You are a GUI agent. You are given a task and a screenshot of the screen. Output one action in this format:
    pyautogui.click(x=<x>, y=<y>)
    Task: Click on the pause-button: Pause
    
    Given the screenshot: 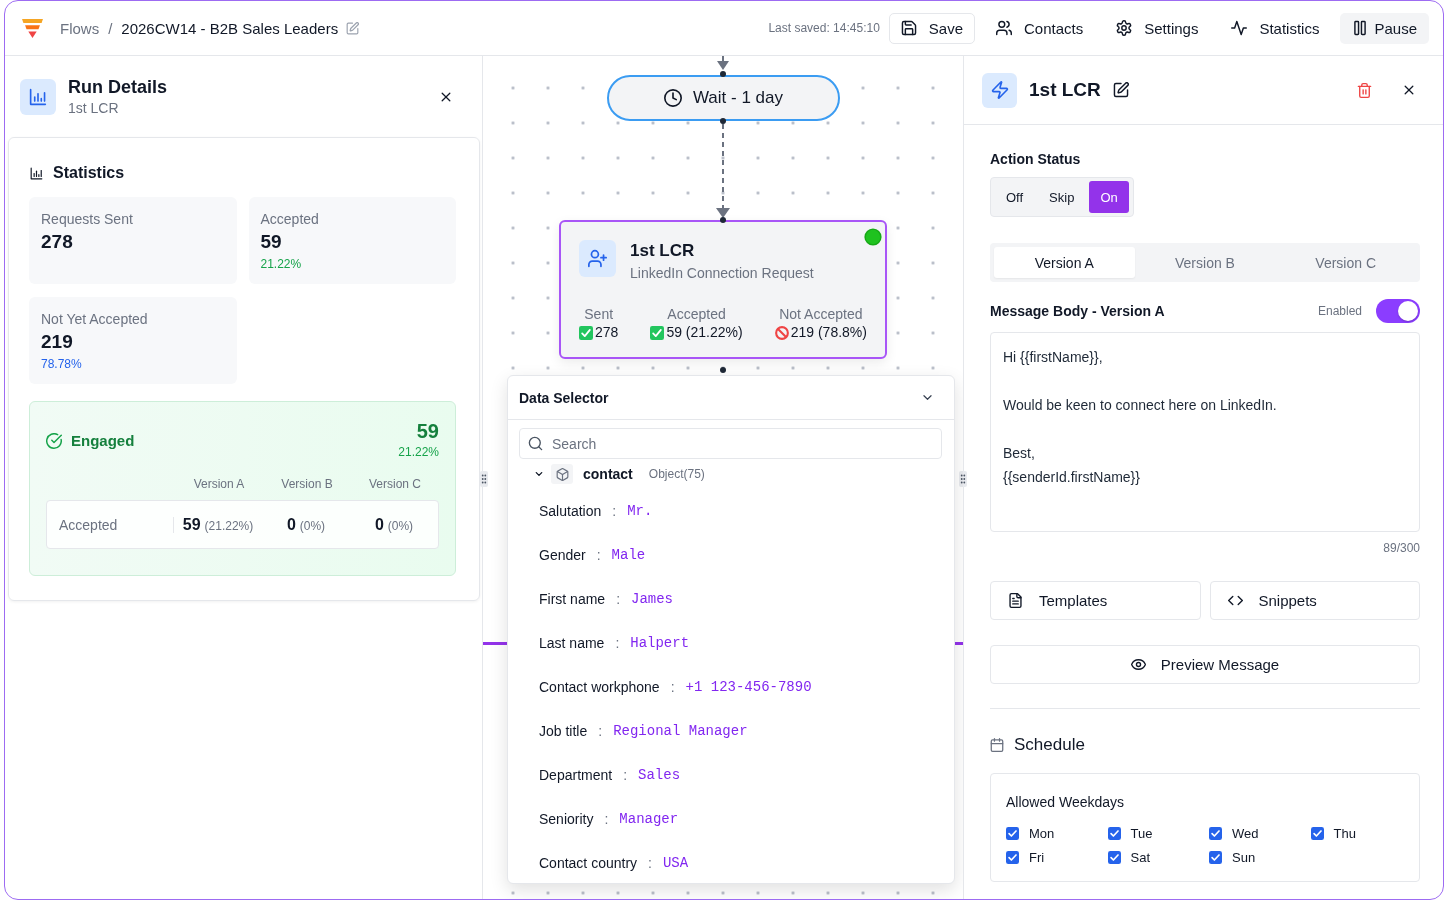 What is the action you would take?
    pyautogui.click(x=1384, y=28)
    